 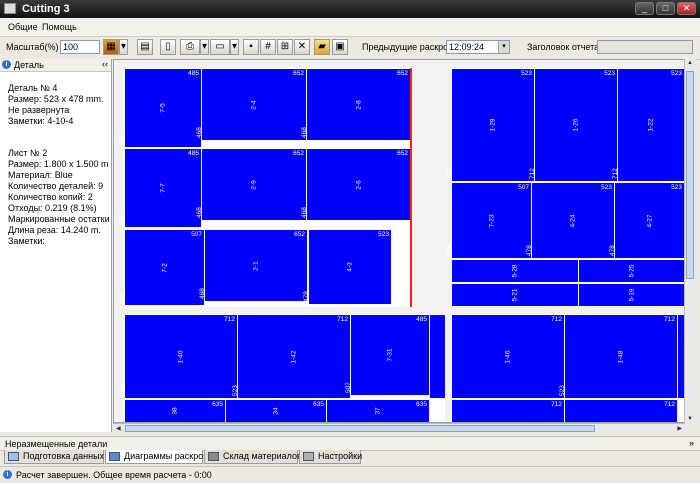 What do you see at coordinates (562, 390) in the screenshot?
I see `piece-height: 523` at bounding box center [562, 390].